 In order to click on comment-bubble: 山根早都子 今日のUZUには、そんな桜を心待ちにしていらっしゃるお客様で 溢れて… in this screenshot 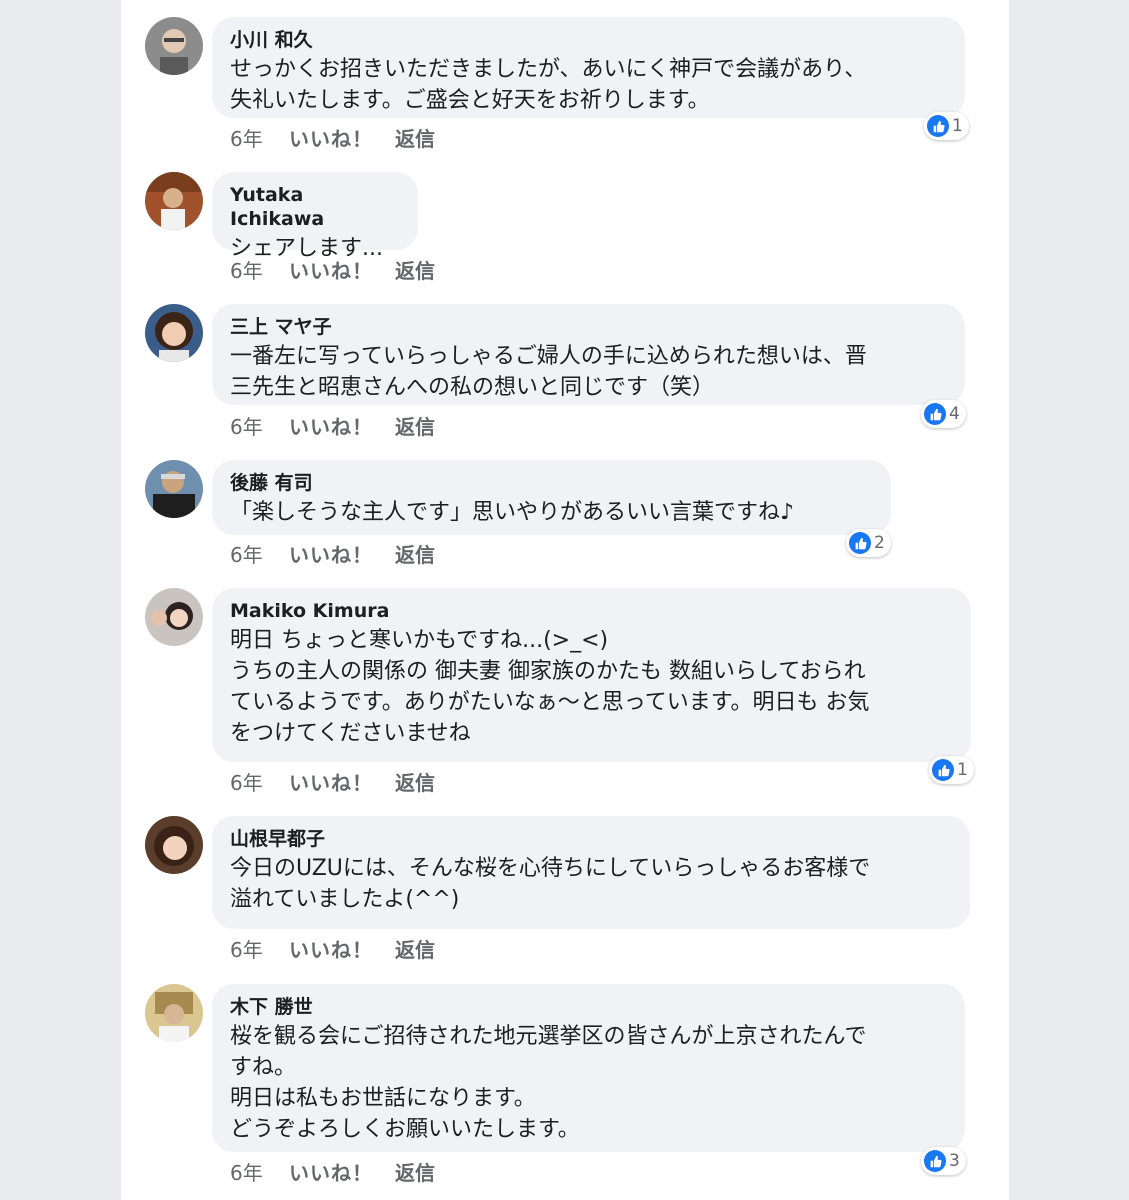, I will do `click(591, 872)`.